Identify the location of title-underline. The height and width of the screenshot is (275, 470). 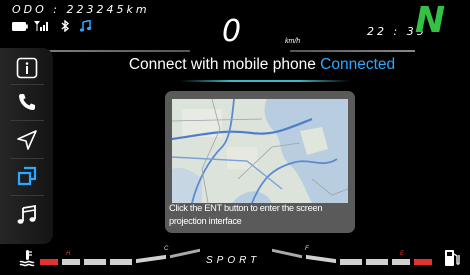
(265, 81).